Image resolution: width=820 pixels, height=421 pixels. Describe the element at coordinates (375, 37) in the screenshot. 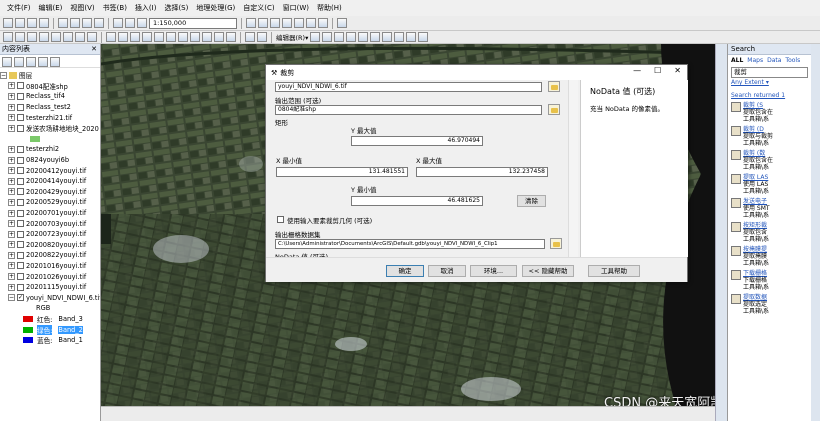

I see `cut-polygons-icon` at that location.